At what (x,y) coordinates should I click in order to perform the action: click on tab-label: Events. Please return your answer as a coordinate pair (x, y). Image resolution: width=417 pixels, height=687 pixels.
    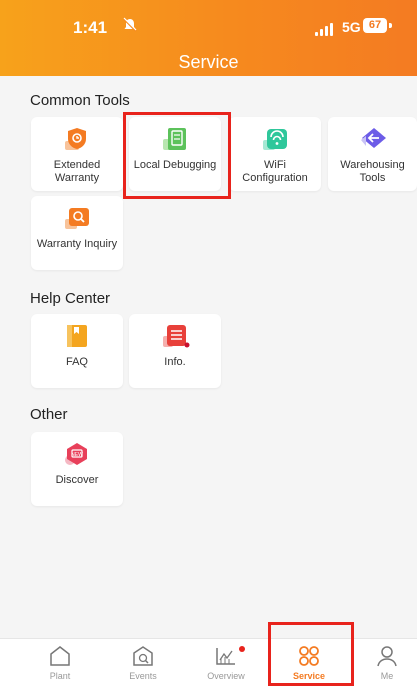
    Looking at the image, I should click on (143, 676).